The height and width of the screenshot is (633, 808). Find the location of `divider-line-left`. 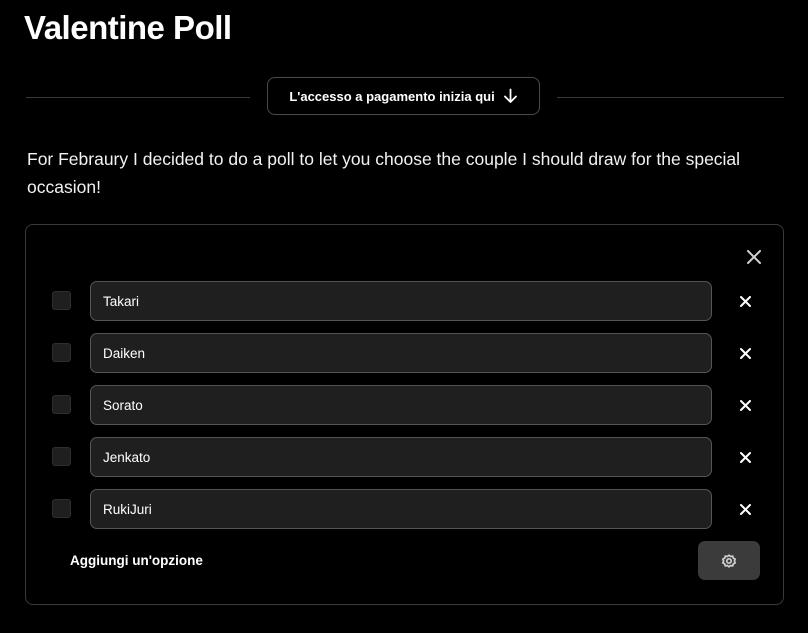

divider-line-left is located at coordinates (138, 97).